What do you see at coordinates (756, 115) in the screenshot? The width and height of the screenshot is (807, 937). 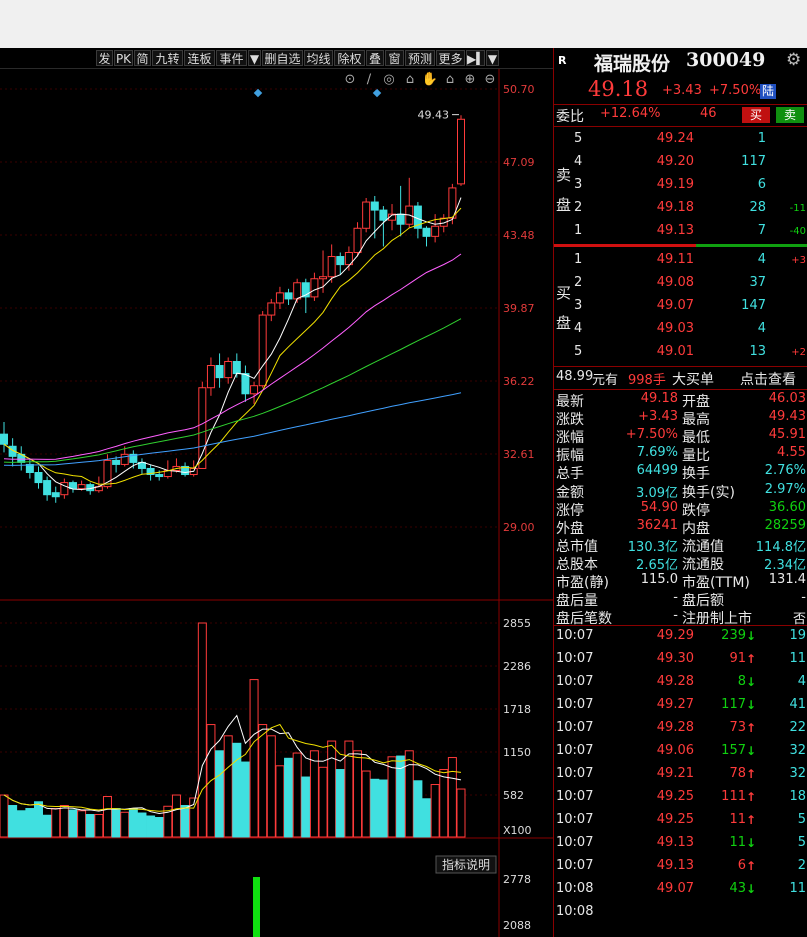 I see `buy-button: 买` at bounding box center [756, 115].